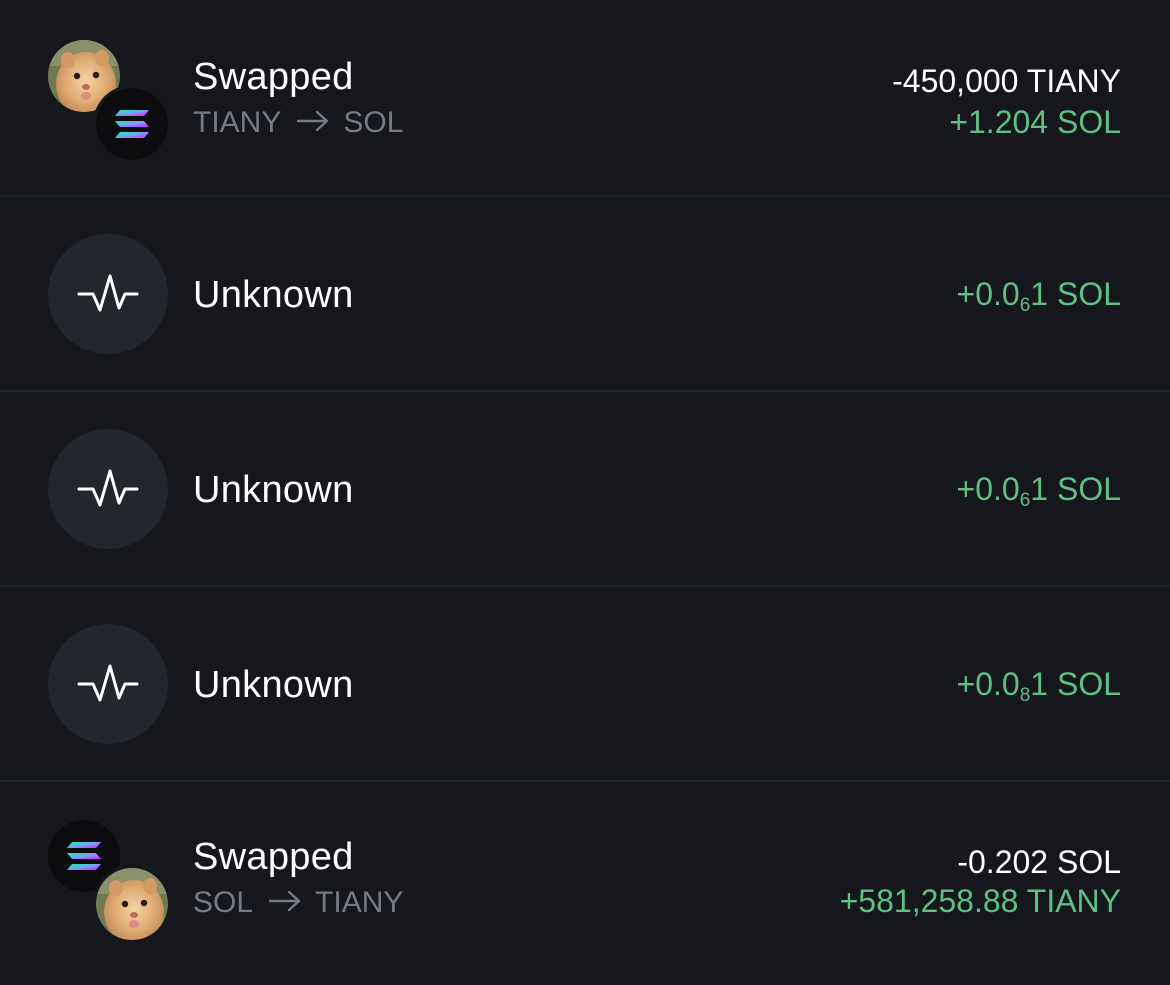  What do you see at coordinates (1039, 862) in the screenshot?
I see `amount-out: -0.202 SOL` at bounding box center [1039, 862].